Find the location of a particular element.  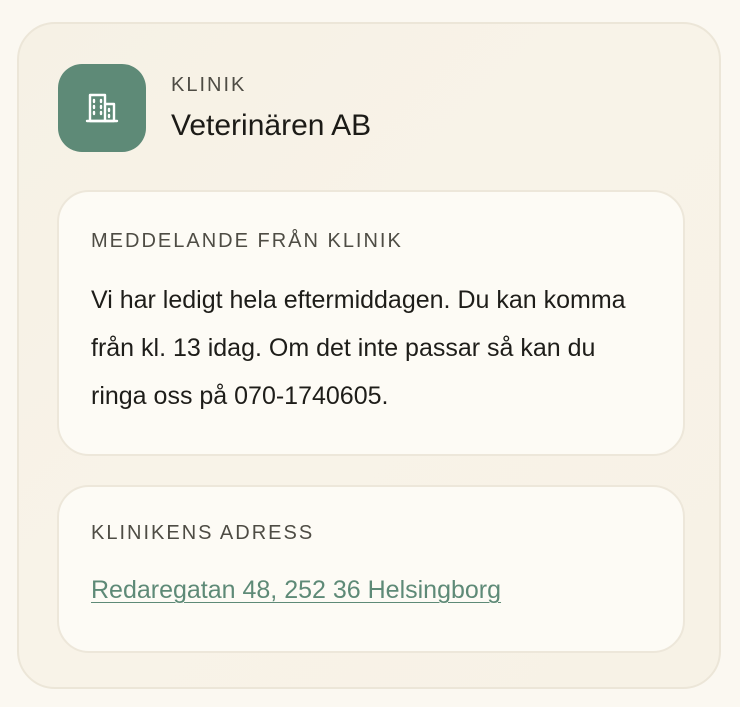

clinic-header-text: KLINIK Veterinären AB is located at coordinates (271, 108).